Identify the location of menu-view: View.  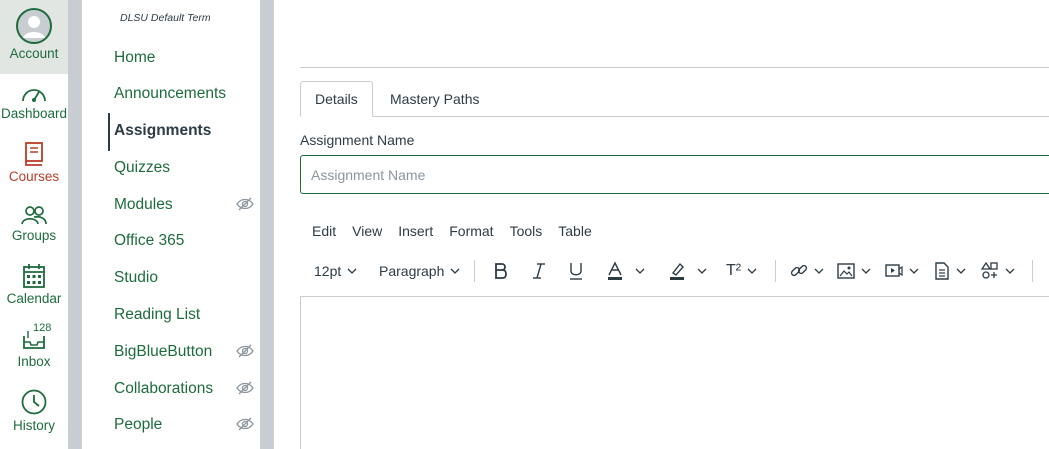
(367, 231).